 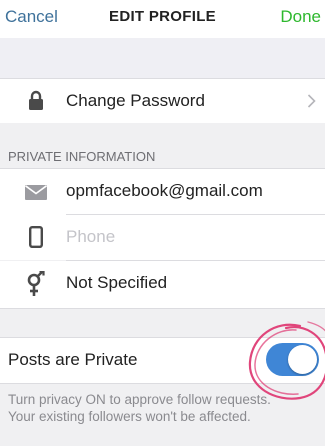 I want to click on lock-icon, so click(x=36, y=100).